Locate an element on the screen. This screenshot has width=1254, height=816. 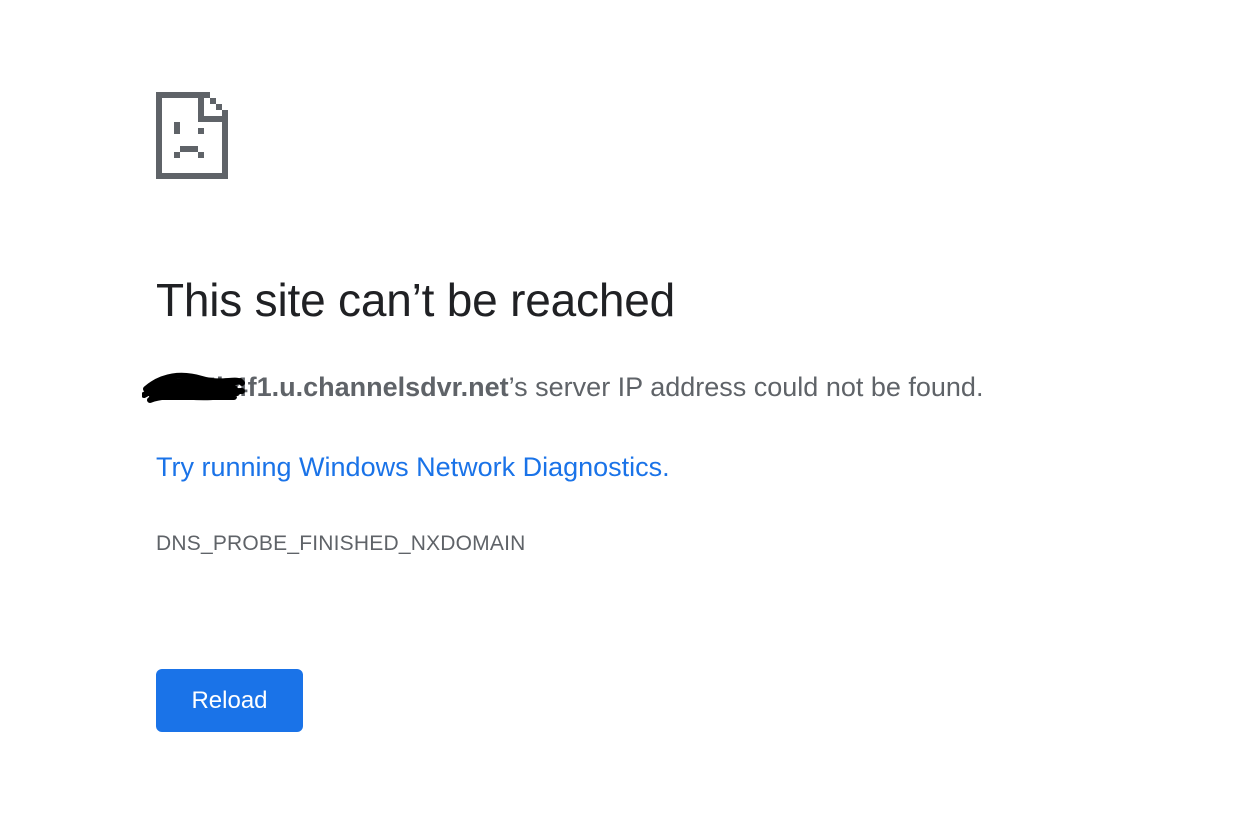
diagnostics-link: Try running Windows Network Diagnostics is located at coordinates (409, 467).